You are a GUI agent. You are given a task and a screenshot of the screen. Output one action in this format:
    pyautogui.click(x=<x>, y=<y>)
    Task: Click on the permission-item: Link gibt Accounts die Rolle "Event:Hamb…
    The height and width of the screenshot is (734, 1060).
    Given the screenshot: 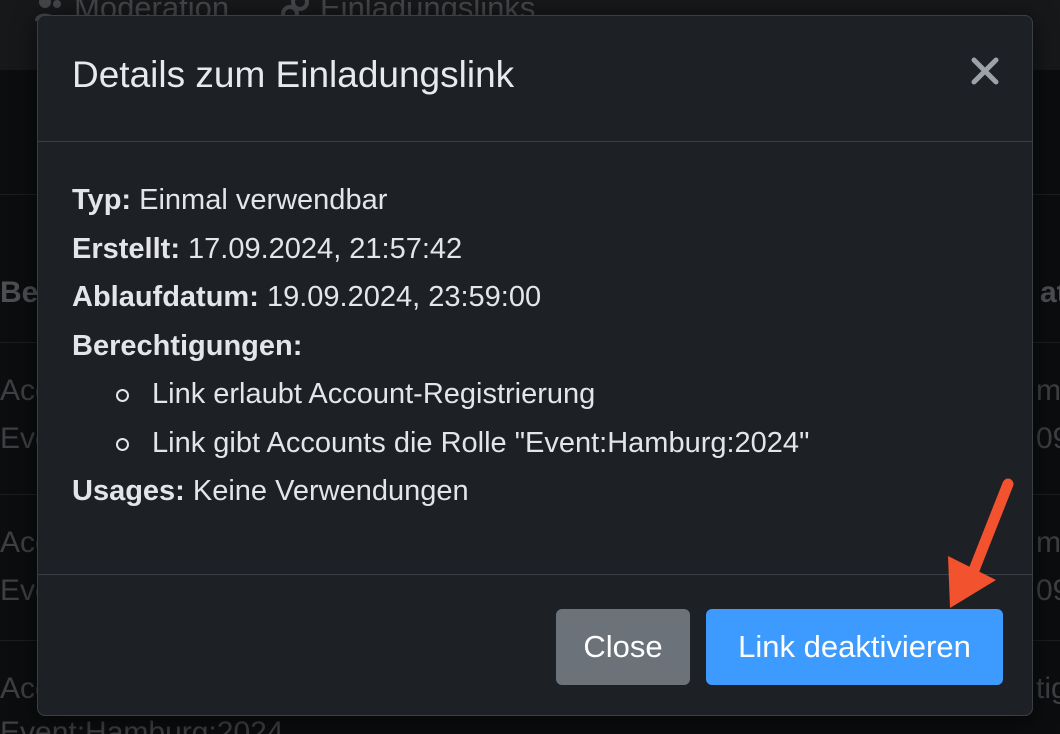 What is the action you would take?
    pyautogui.click(x=557, y=443)
    